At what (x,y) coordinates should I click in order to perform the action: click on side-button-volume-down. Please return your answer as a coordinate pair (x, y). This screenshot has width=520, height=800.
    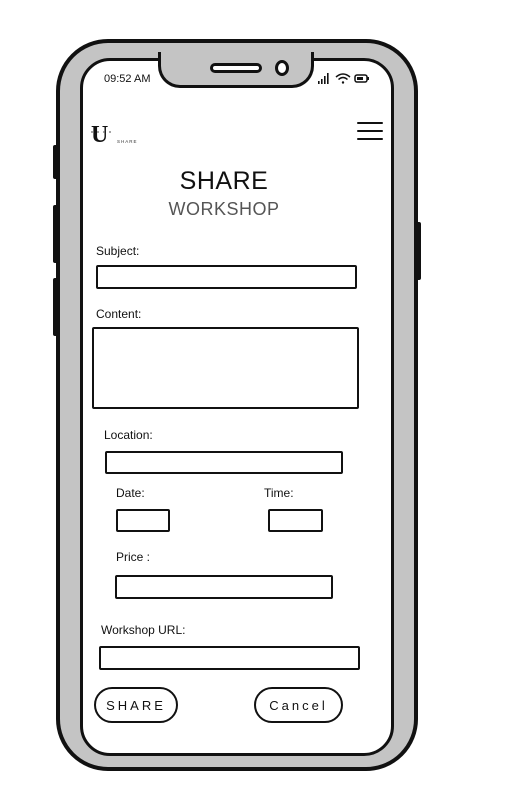
    Looking at the image, I should click on (55, 307).